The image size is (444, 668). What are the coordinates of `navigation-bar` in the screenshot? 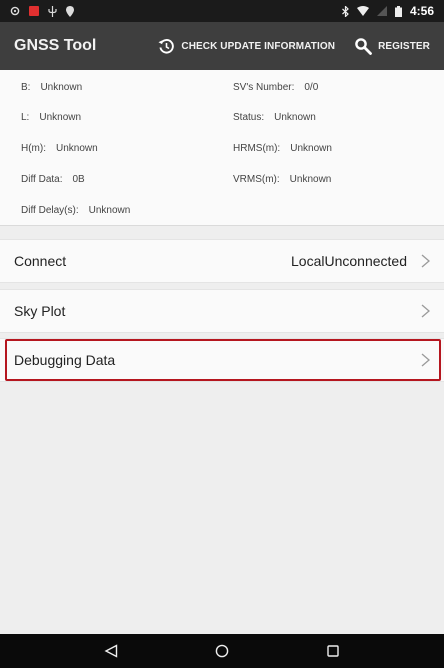 It's located at (222, 651).